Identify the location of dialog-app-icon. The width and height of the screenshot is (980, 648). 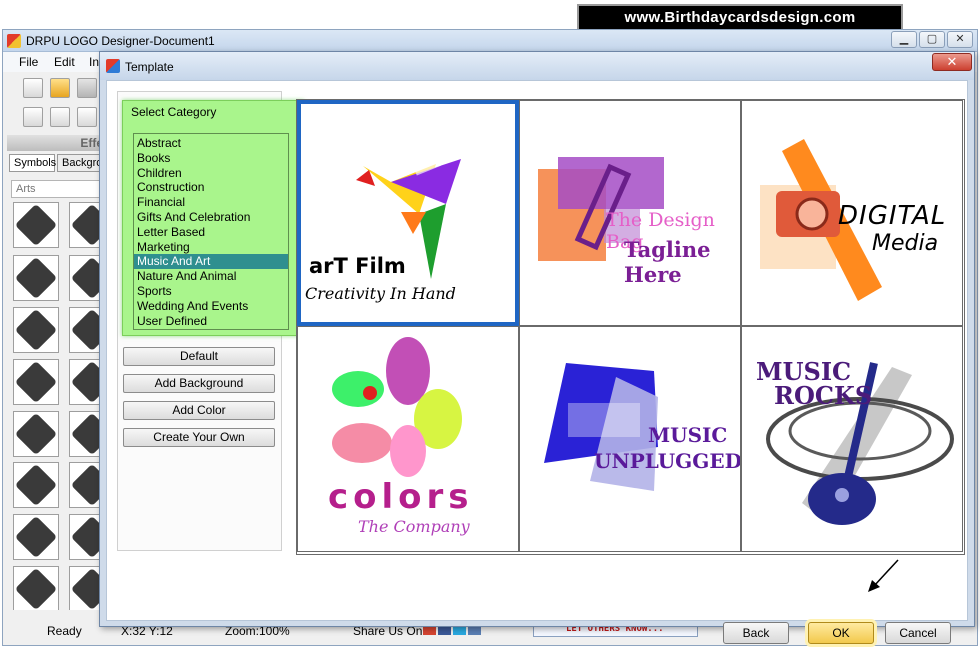
(113, 66).